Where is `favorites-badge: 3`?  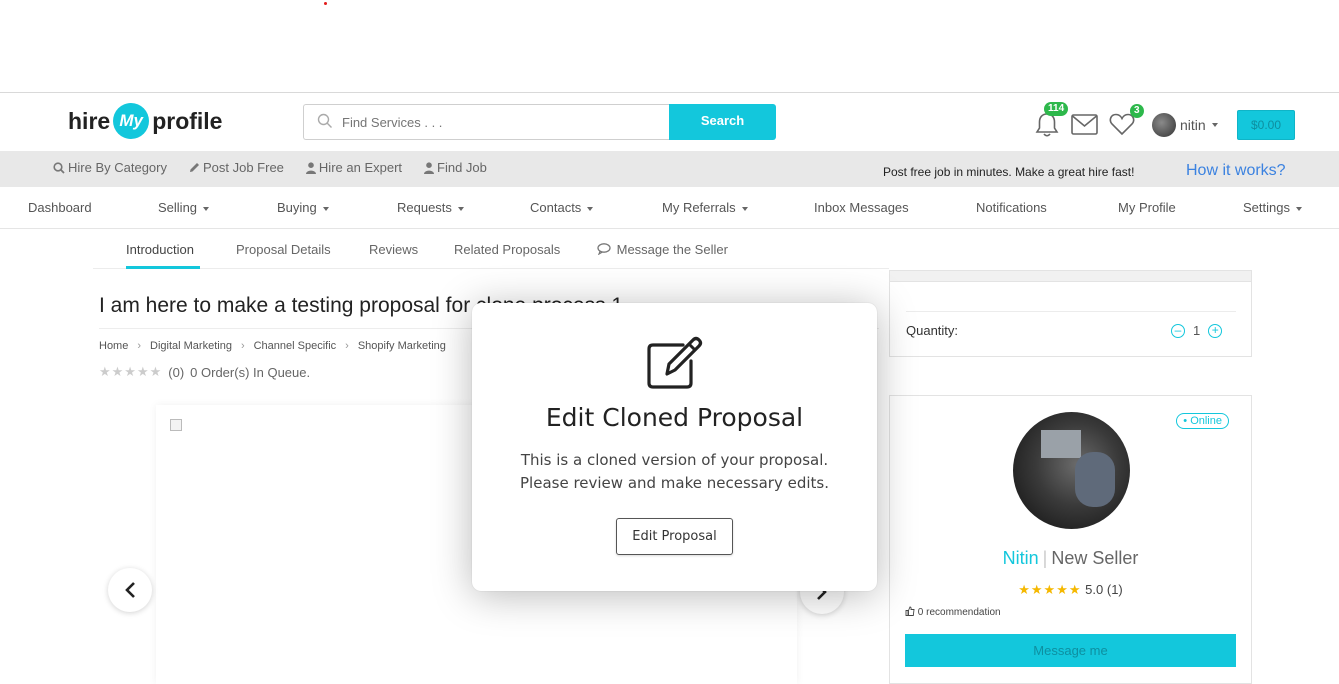
favorites-badge: 3 is located at coordinates (1137, 111).